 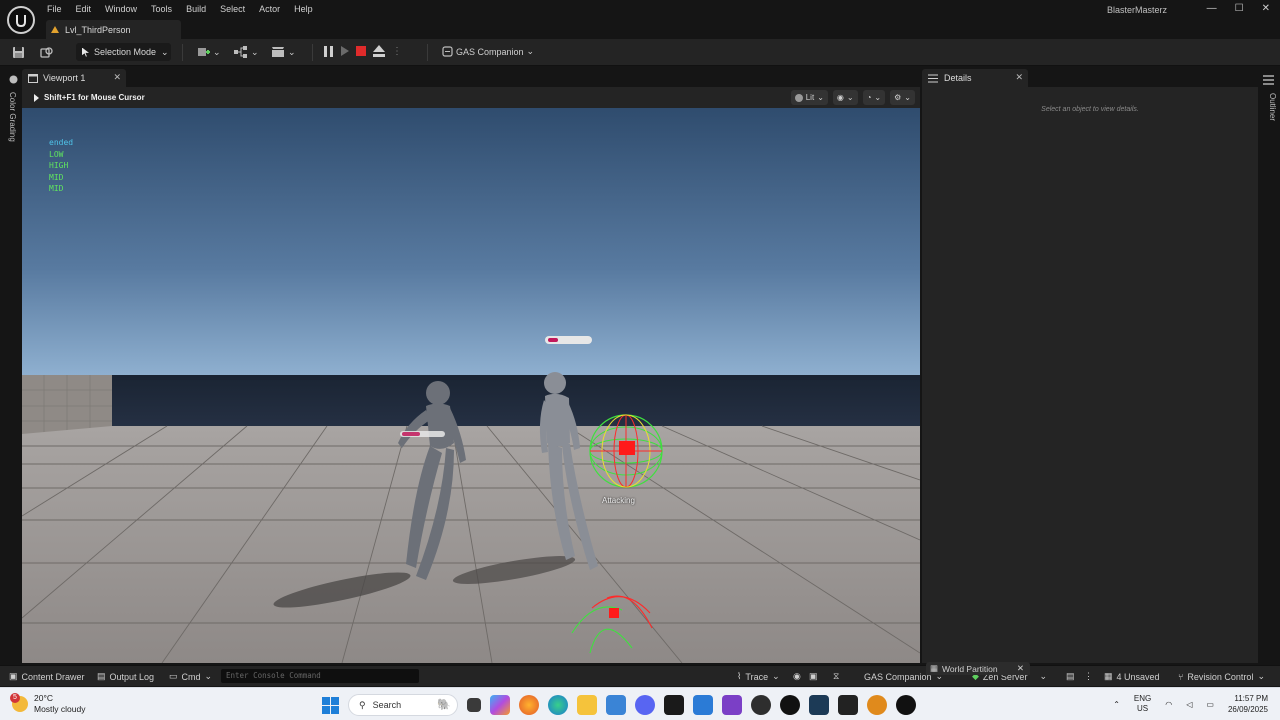 What do you see at coordinates (121, 9) in the screenshot?
I see `menu-window: Window` at bounding box center [121, 9].